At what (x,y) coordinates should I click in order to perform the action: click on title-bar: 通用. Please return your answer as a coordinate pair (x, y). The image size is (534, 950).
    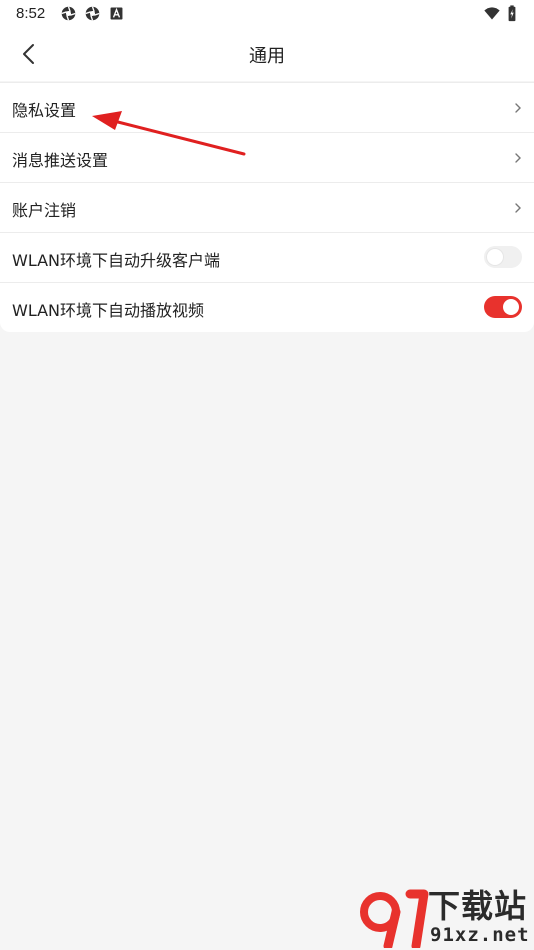
    Looking at the image, I should click on (267, 54).